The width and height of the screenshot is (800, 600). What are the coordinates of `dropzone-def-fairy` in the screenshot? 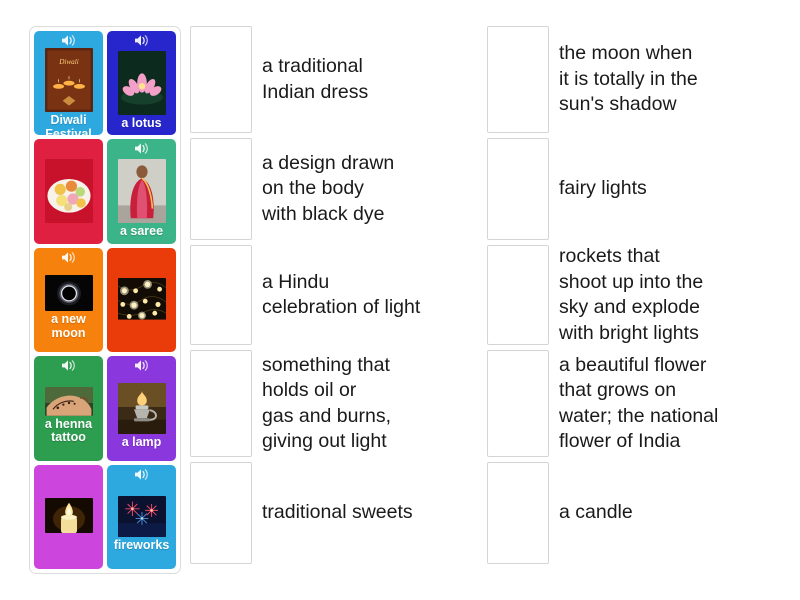 It's located at (518, 189).